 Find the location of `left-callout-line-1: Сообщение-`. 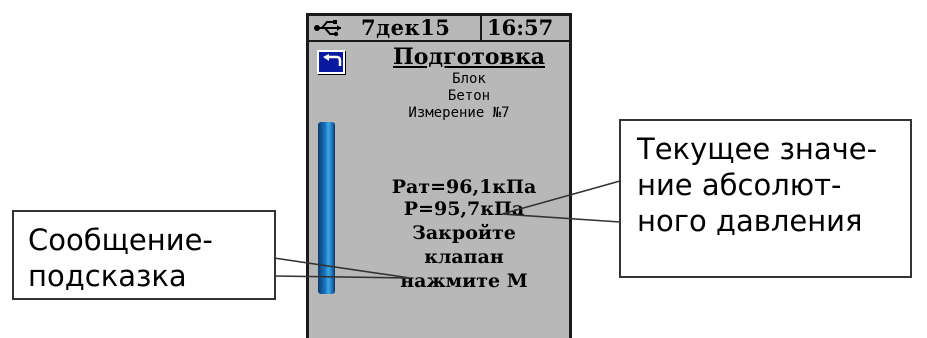

left-callout-line-1: Сообщение- is located at coordinates (120, 240).